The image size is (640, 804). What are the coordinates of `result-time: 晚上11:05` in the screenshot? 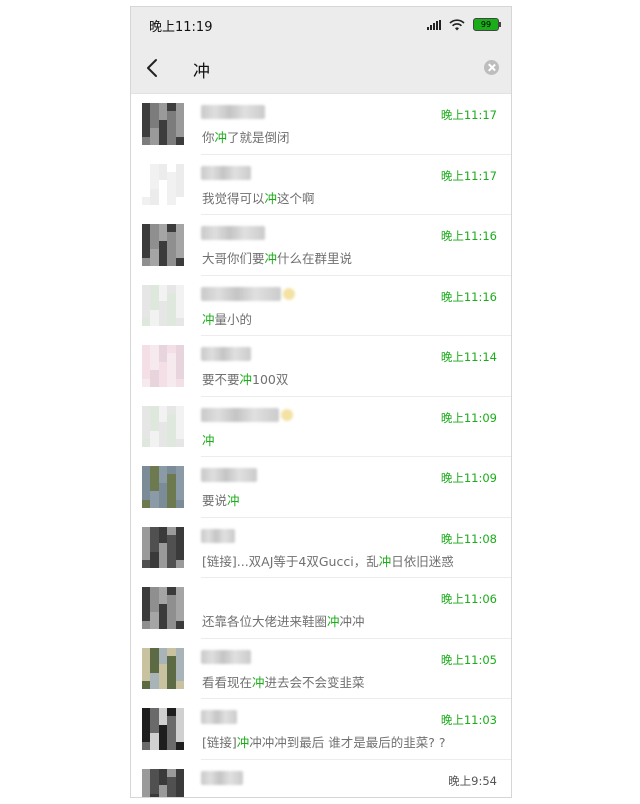 It's located at (468, 659).